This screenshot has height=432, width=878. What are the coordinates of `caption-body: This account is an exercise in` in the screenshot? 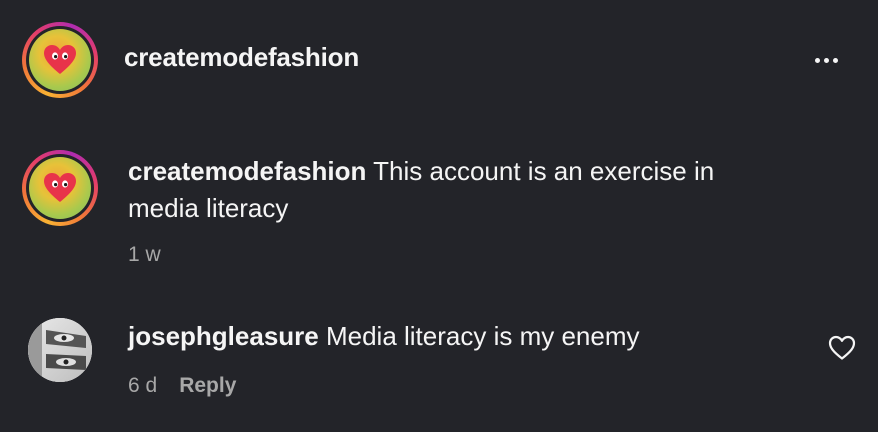 It's located at (540, 171).